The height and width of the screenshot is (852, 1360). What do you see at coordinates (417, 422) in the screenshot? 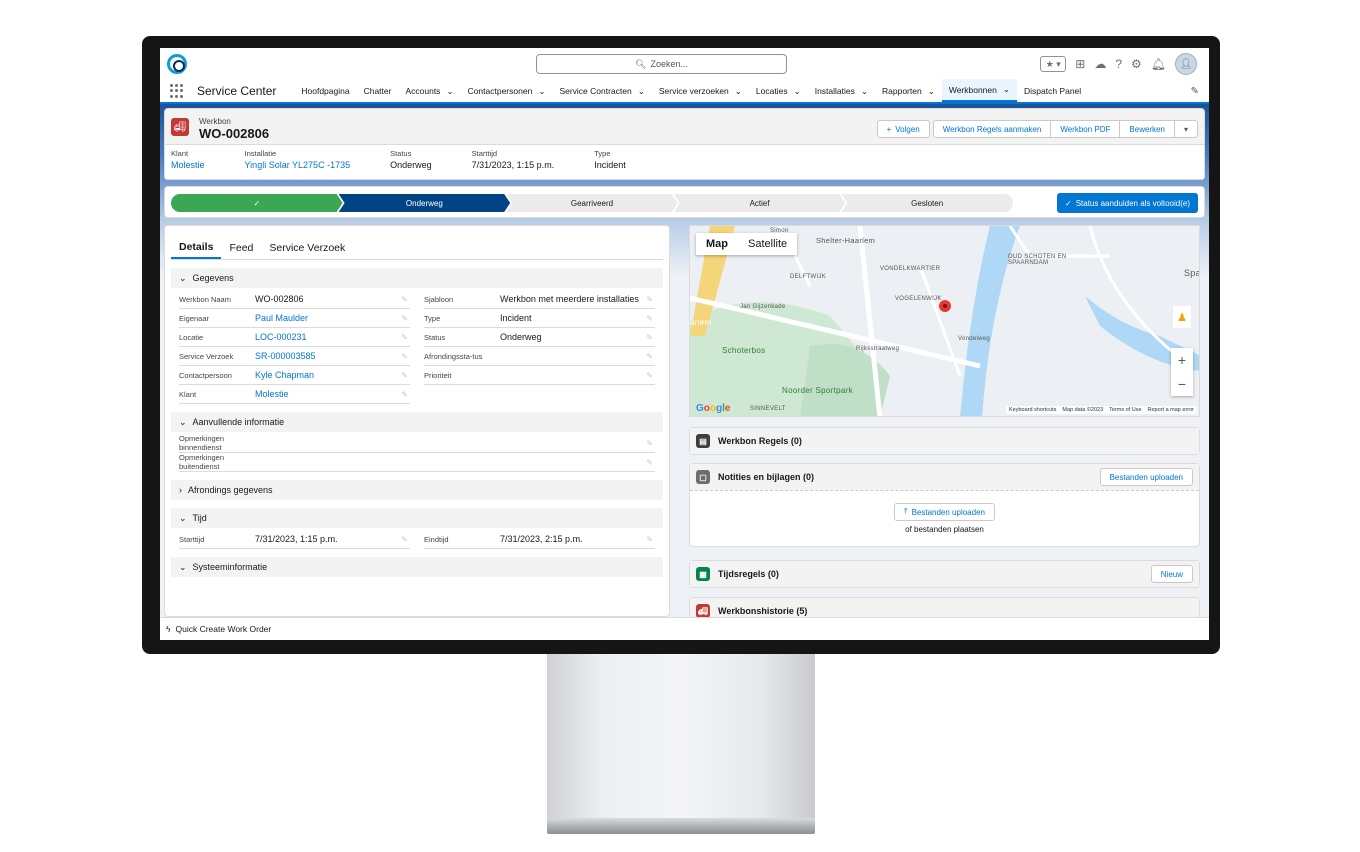
I see `section-aanvullend: ⌄ Aanvullende informatie` at bounding box center [417, 422].